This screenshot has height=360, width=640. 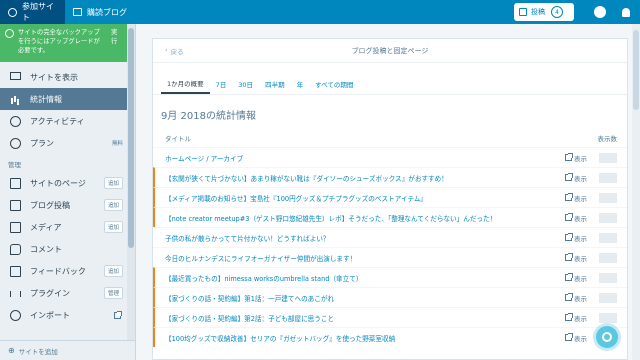 I want to click on add-feedback-button: 追加, so click(x=113, y=271).